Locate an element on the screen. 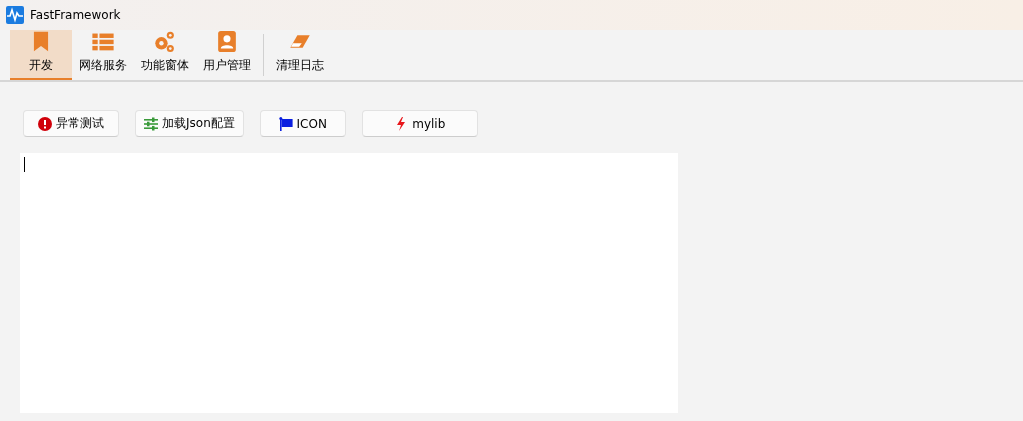  window-title: FastFramework is located at coordinates (75, 15).